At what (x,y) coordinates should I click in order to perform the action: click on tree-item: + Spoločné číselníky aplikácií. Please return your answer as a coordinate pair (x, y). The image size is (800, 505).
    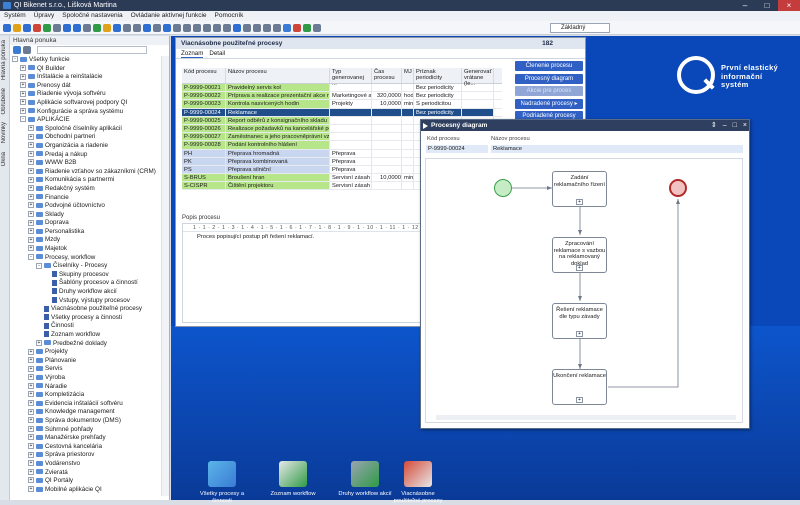
    Looking at the image, I should click on (85, 129).